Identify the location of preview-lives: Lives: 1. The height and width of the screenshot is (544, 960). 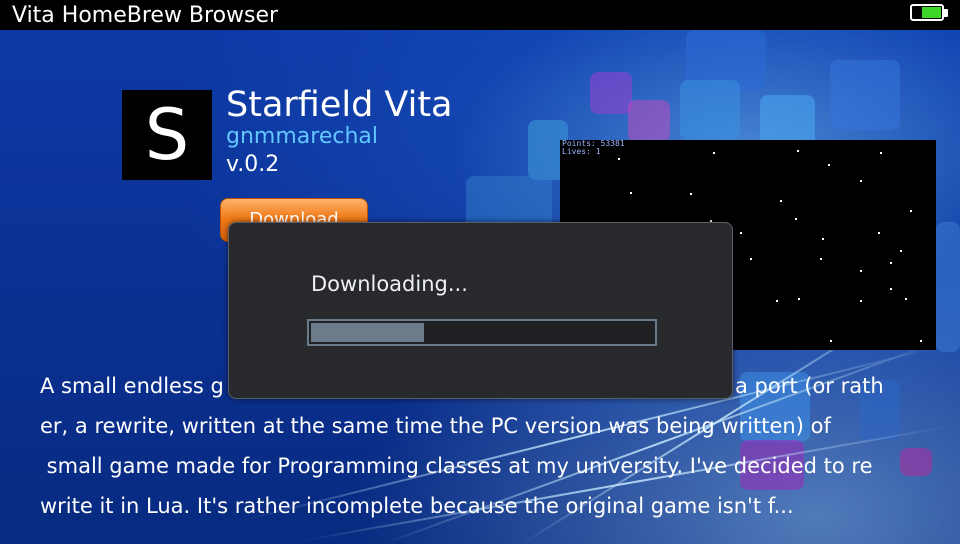
(581, 151).